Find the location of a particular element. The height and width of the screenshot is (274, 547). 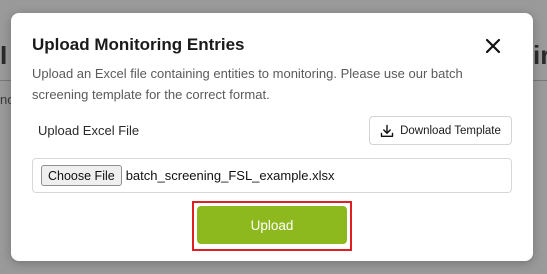

download-template-button: Download Template is located at coordinates (440, 130).